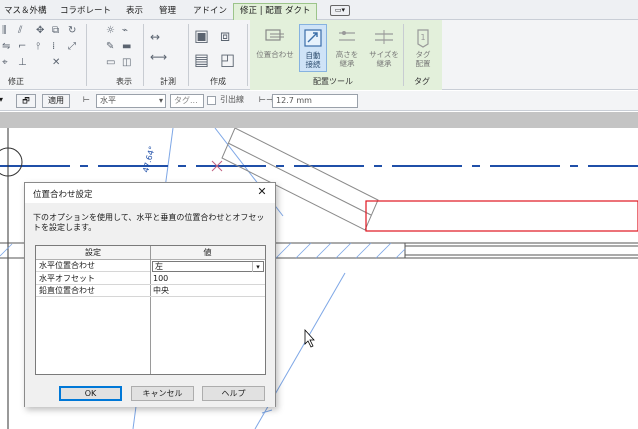  What do you see at coordinates (218, 81) in the screenshot?
I see `group-label-create: 作成` at bounding box center [218, 81].